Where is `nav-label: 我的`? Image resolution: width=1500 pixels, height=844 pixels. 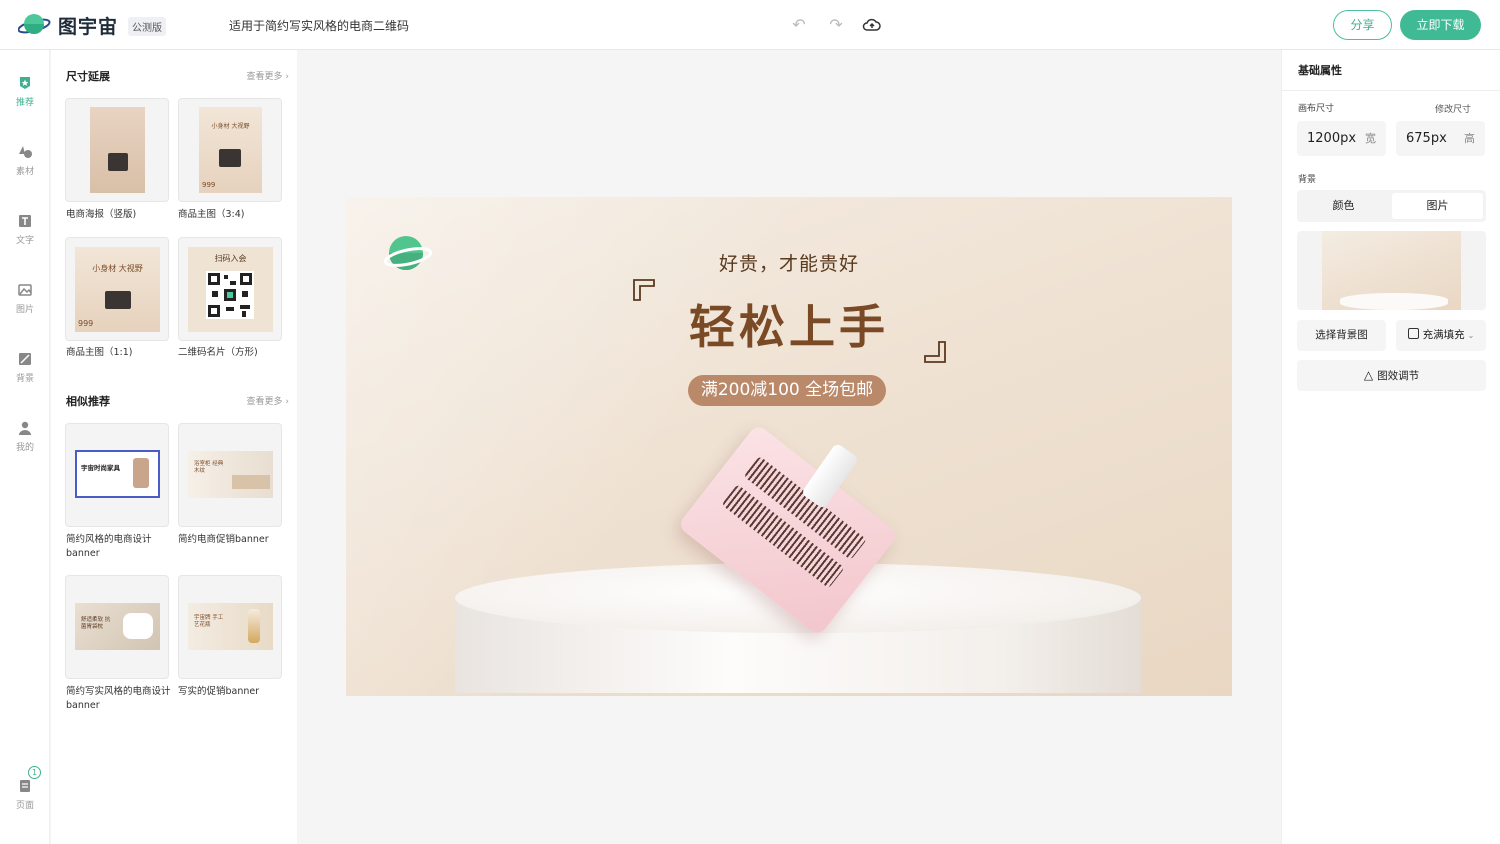 nav-label: 我的 is located at coordinates (24, 448).